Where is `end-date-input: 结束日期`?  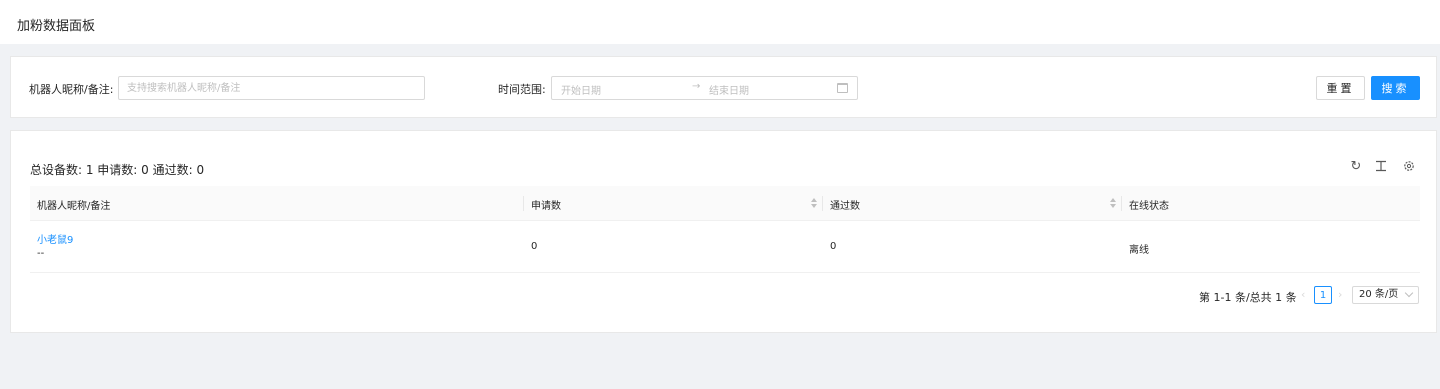 end-date-input: 结束日期 is located at coordinates (729, 89).